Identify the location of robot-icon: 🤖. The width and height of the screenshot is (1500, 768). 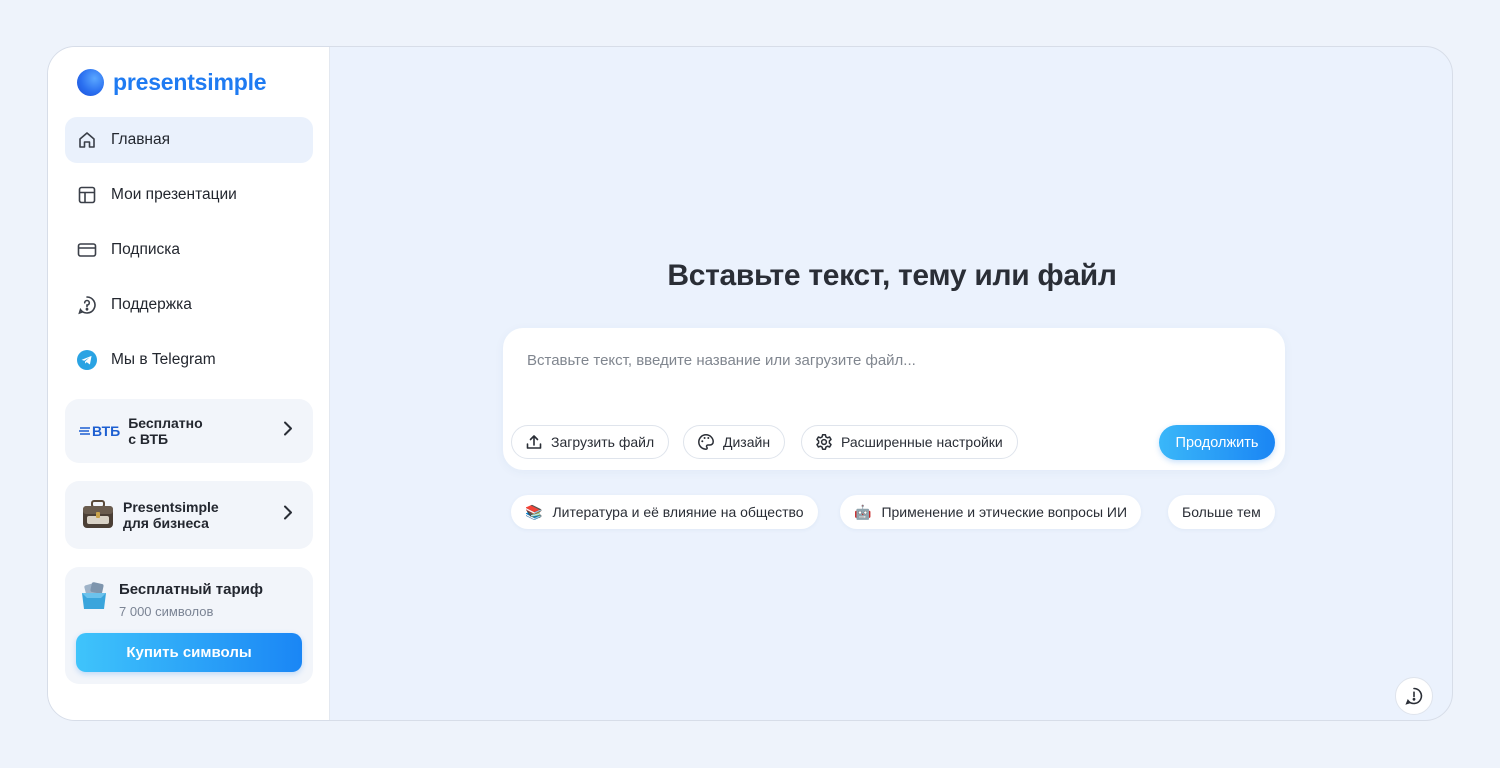
(863, 511).